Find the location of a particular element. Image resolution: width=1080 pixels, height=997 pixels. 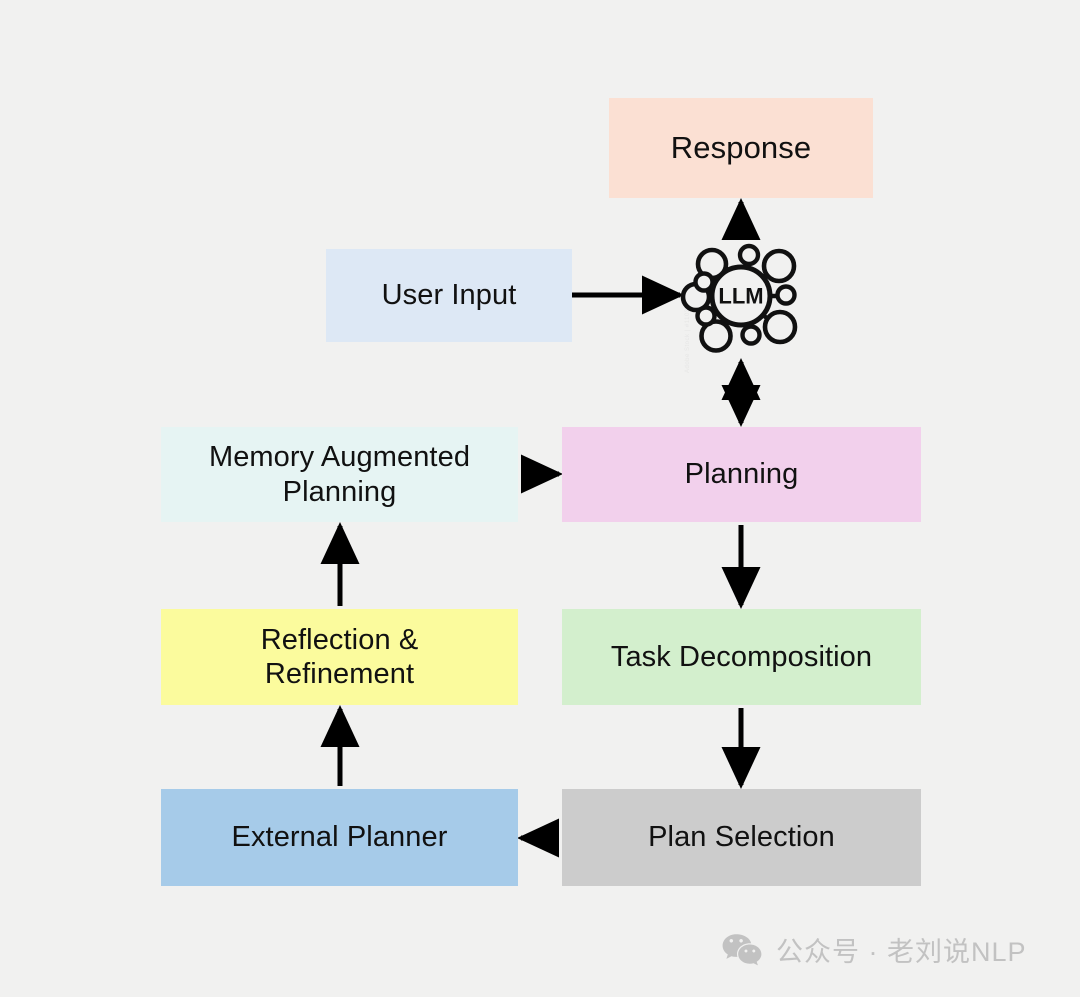

node-user-input-label: User Input is located at coordinates (449, 295).